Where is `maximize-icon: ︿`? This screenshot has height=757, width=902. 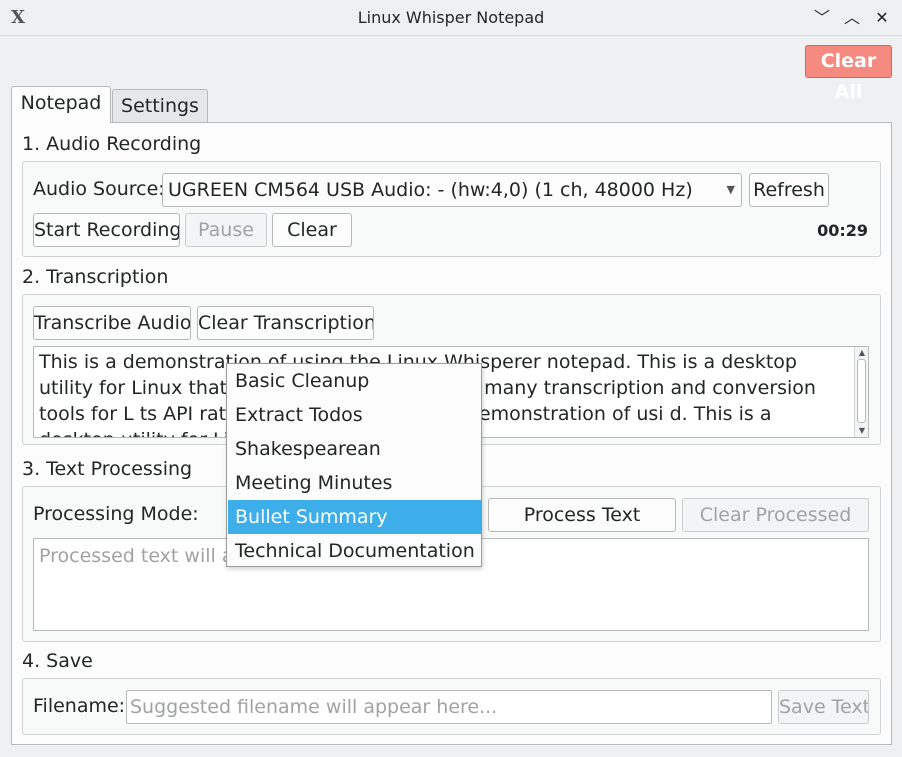 maximize-icon: ︿ is located at coordinates (852, 18).